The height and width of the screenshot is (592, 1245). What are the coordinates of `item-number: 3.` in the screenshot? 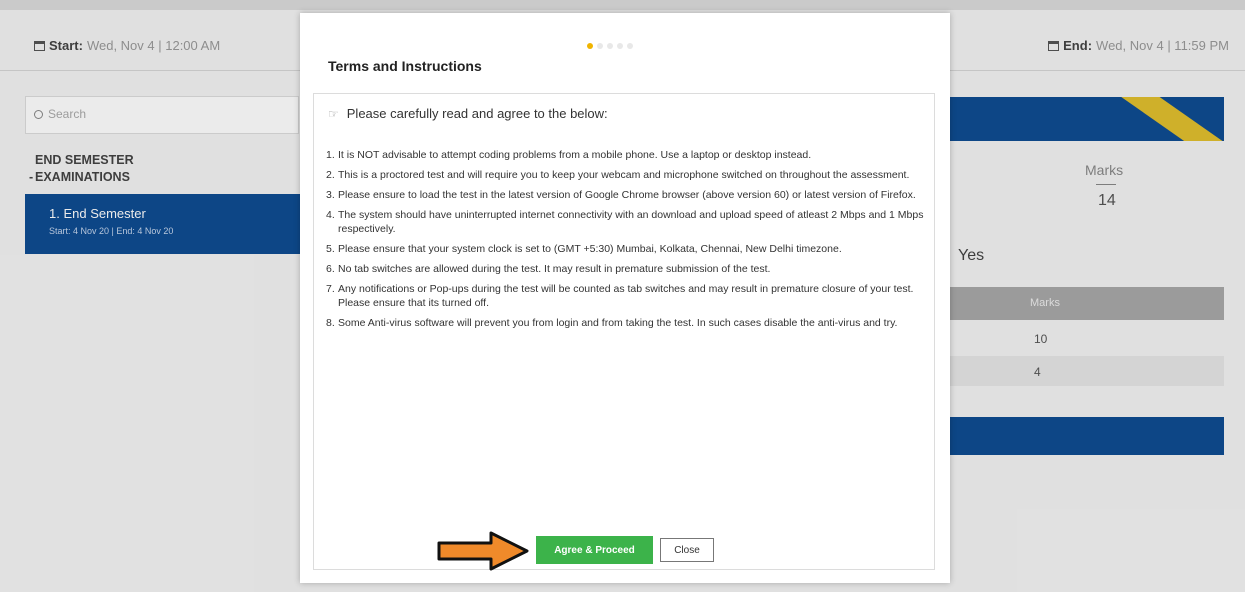 It's located at (330, 195).